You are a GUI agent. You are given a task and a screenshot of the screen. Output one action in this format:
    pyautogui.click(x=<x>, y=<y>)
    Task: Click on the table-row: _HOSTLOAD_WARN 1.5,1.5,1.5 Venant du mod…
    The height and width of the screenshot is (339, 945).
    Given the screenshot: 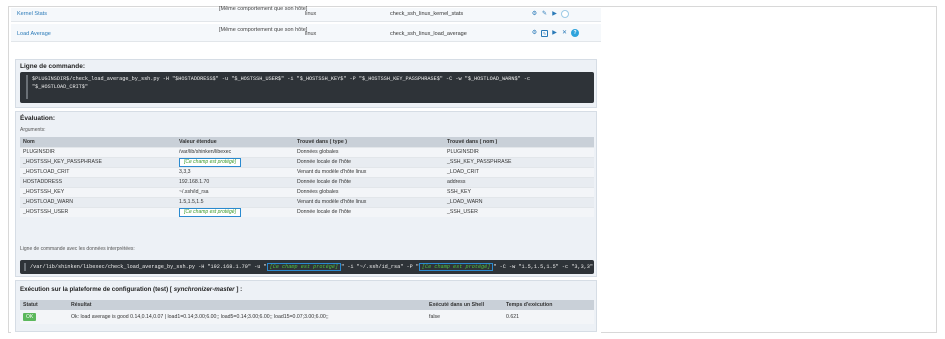 What is the action you would take?
    pyautogui.click(x=307, y=201)
    